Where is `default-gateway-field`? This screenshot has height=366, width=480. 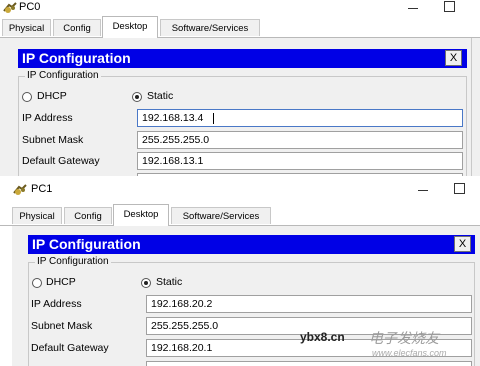
default-gateway-field is located at coordinates (300, 161).